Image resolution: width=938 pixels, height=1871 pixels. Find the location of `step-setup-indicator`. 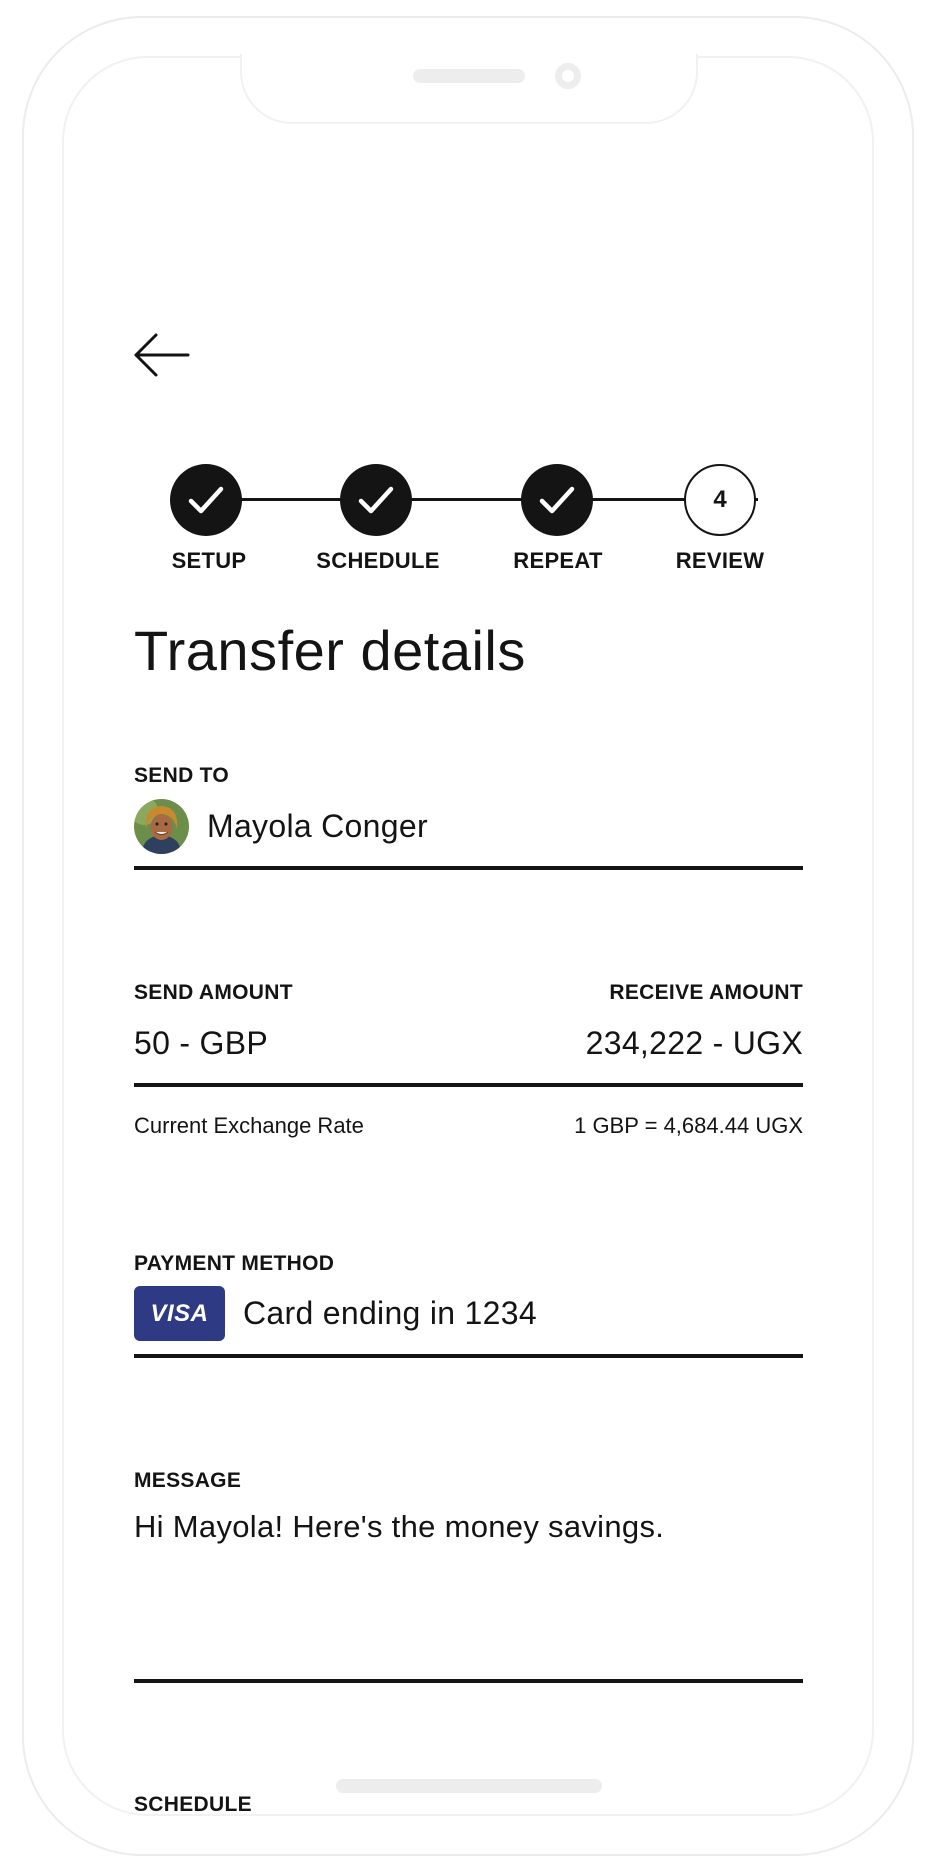

step-setup-indicator is located at coordinates (206, 500).